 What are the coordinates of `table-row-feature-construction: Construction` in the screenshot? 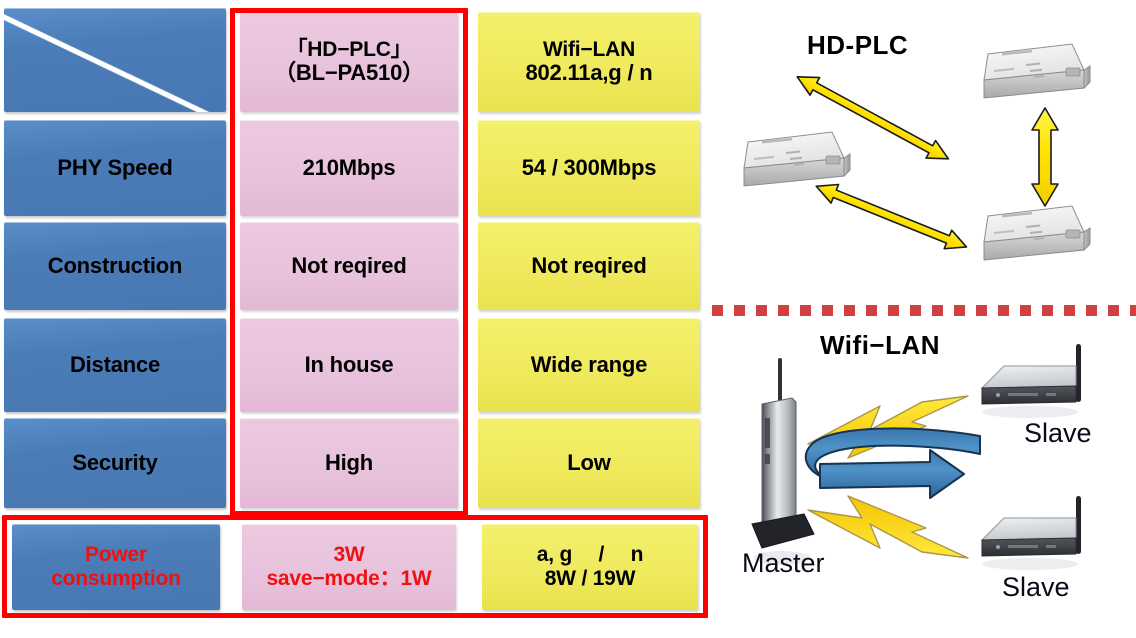 It's located at (115, 266).